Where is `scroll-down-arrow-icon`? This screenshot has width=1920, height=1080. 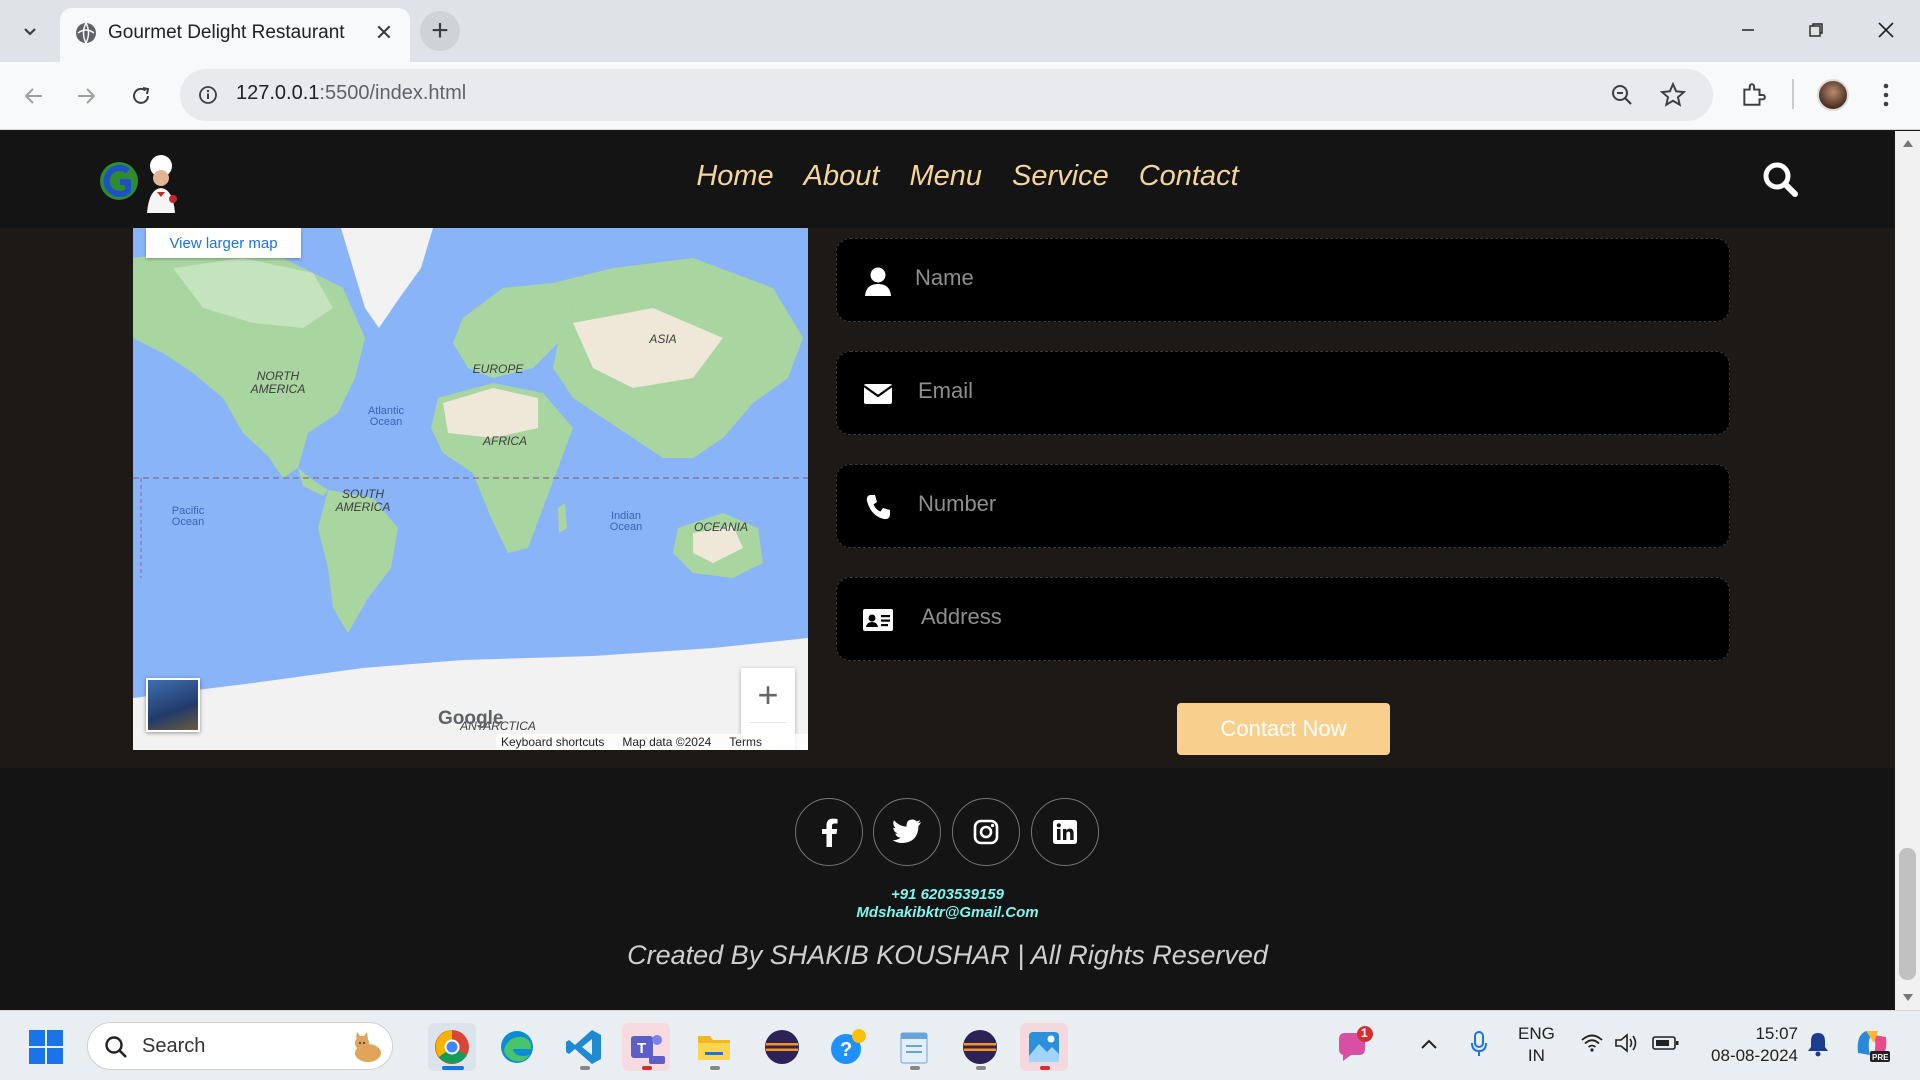
scroll-down-arrow-icon is located at coordinates (1908, 998).